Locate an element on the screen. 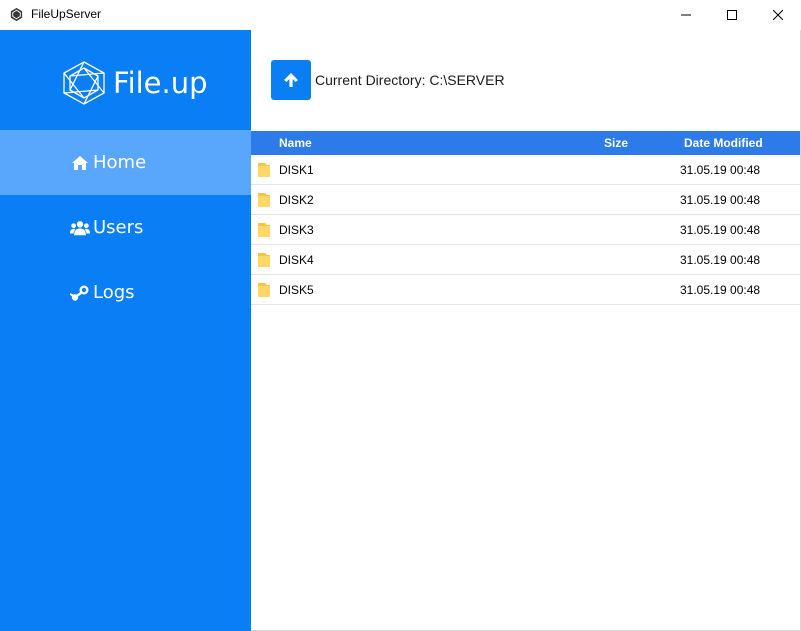 This screenshot has width=801, height=631. close-icon is located at coordinates (778, 15).